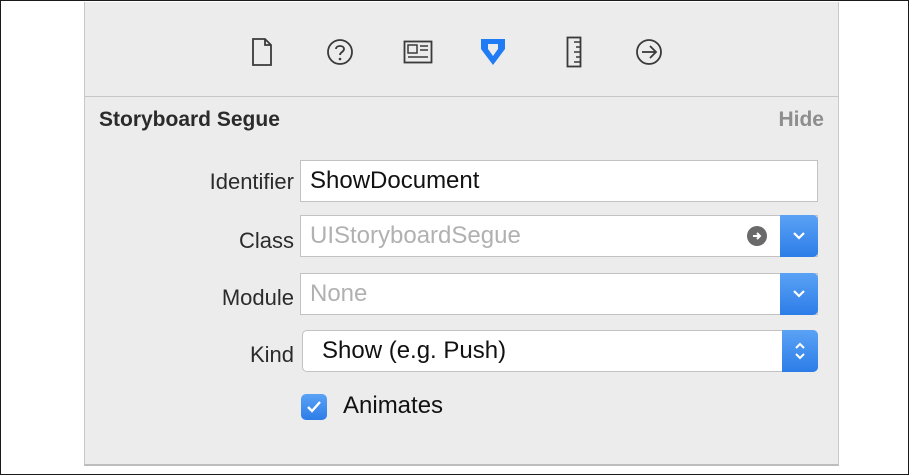 The width and height of the screenshot is (909, 475). What do you see at coordinates (559, 181) in the screenshot?
I see `identifier-field: ShowDocument` at bounding box center [559, 181].